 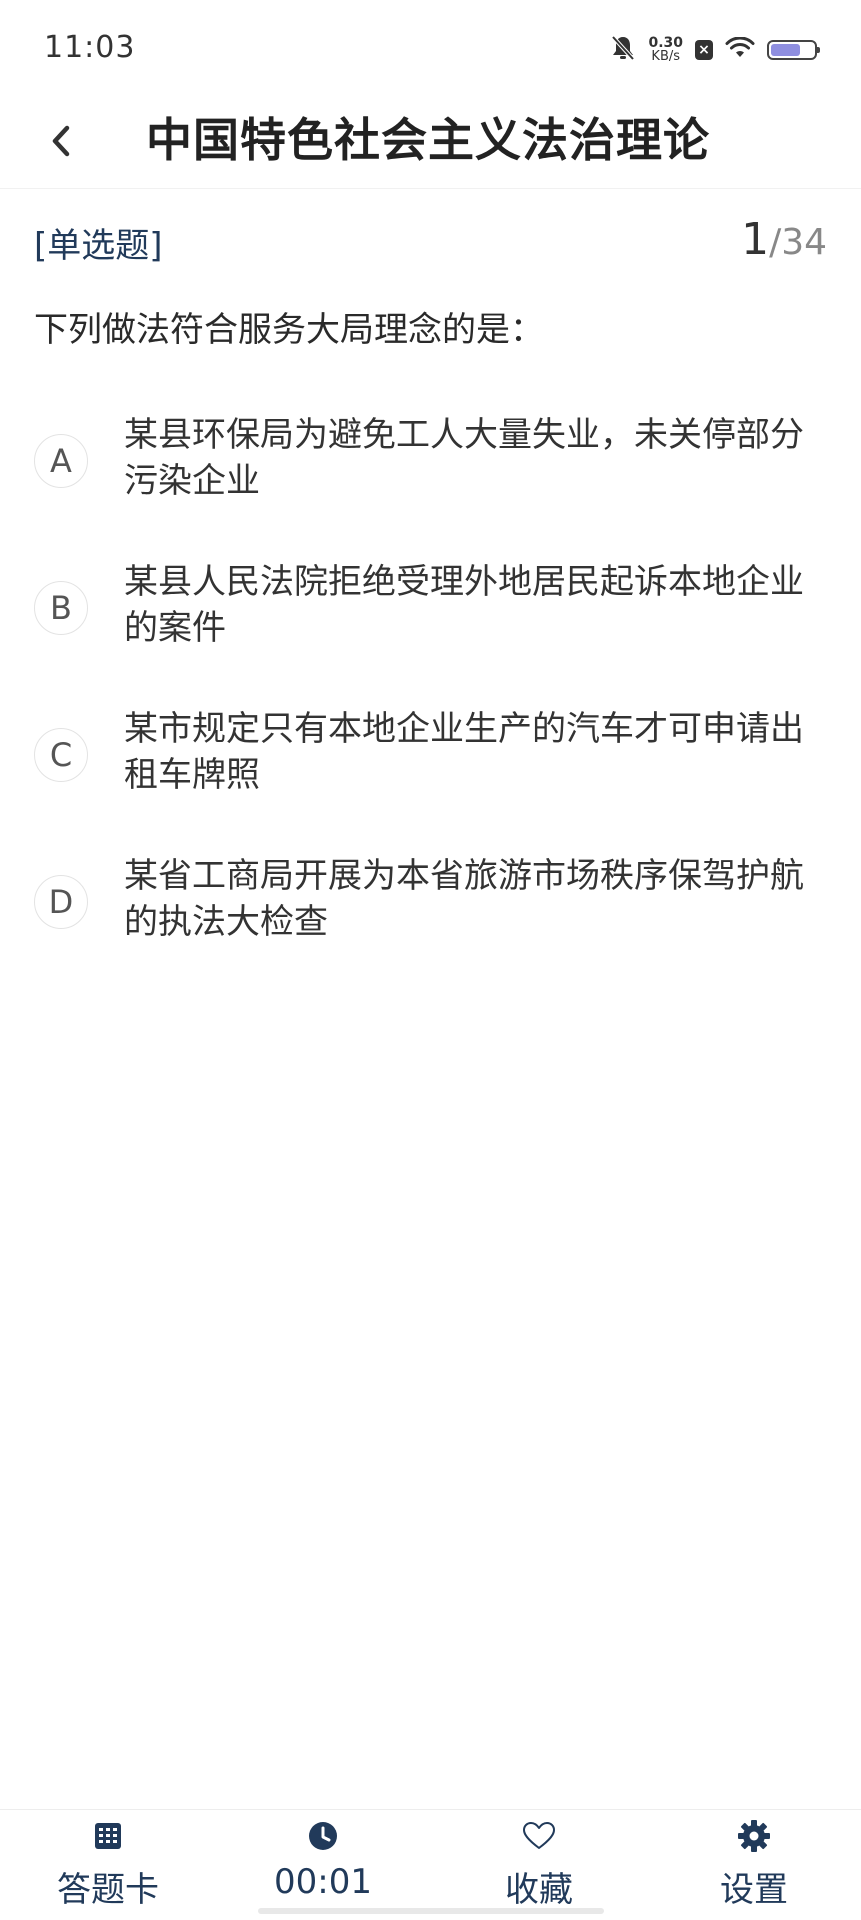 I want to click on option-d: D 某省工商局开展为本省旅游市场秩序保驾护航的执法大检查, so click(x=430, y=913).